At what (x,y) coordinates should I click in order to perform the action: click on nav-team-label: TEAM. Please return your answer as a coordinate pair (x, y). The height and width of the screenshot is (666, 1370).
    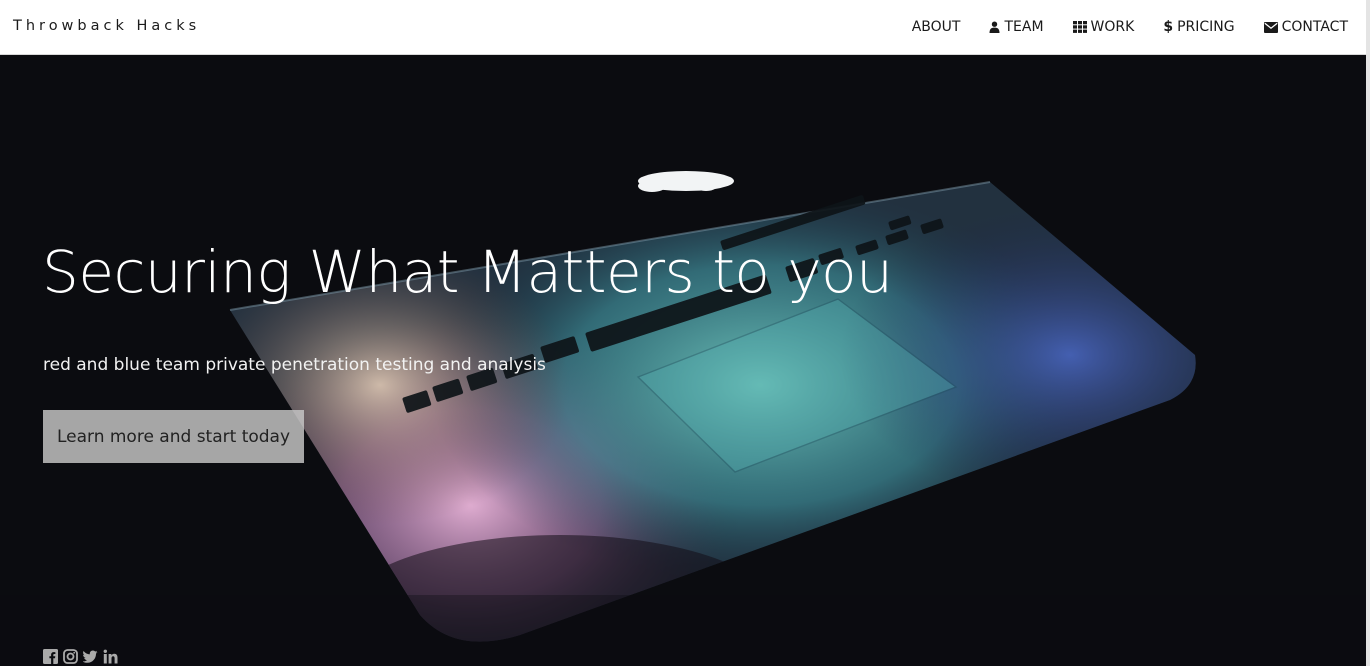
    Looking at the image, I should click on (1024, 27).